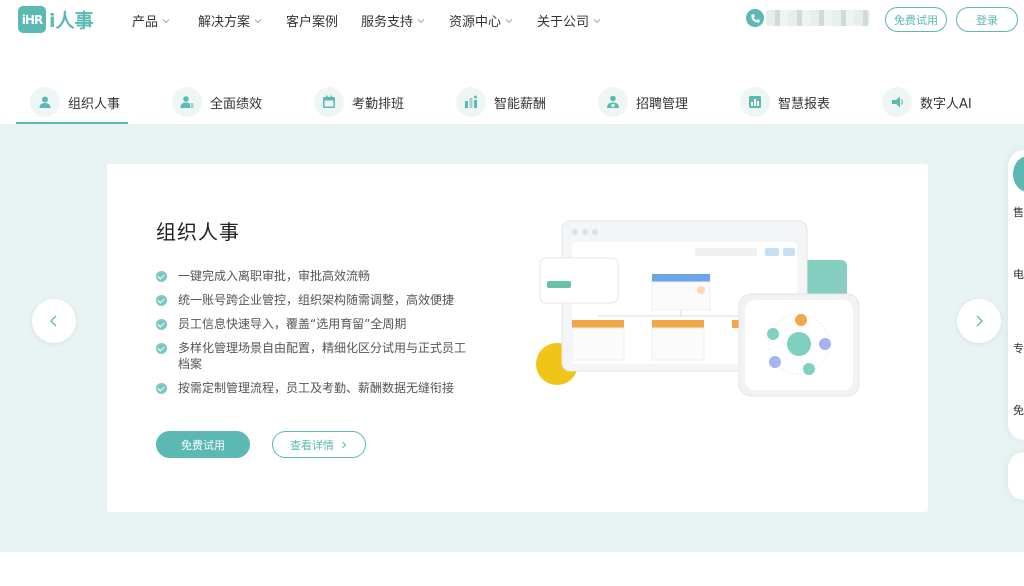 This screenshot has width=1024, height=586. Describe the element at coordinates (755, 18) in the screenshot. I see `phone-icon` at that location.